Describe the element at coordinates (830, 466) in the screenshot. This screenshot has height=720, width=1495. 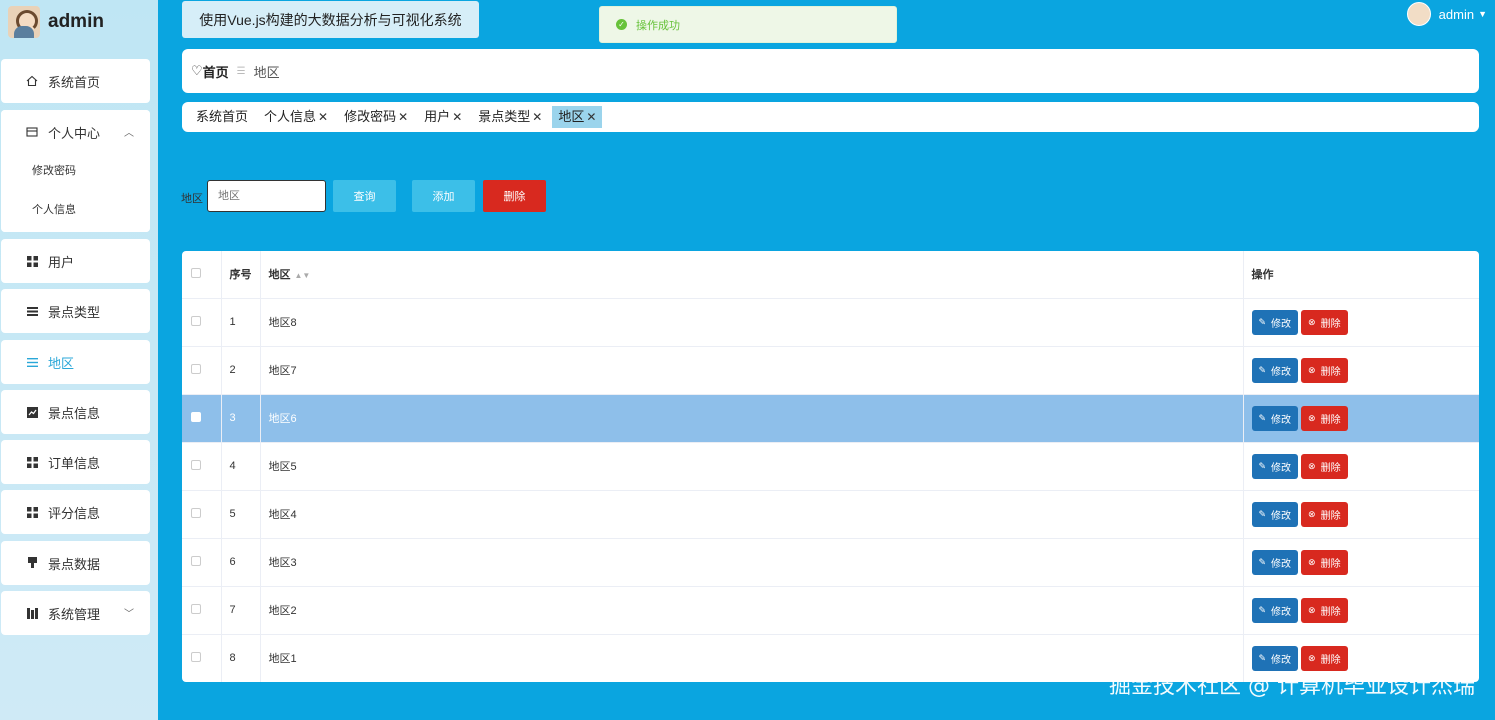
I see `table-row: 4 地区5 ✎ 修改 ⊗ 删除` at that location.